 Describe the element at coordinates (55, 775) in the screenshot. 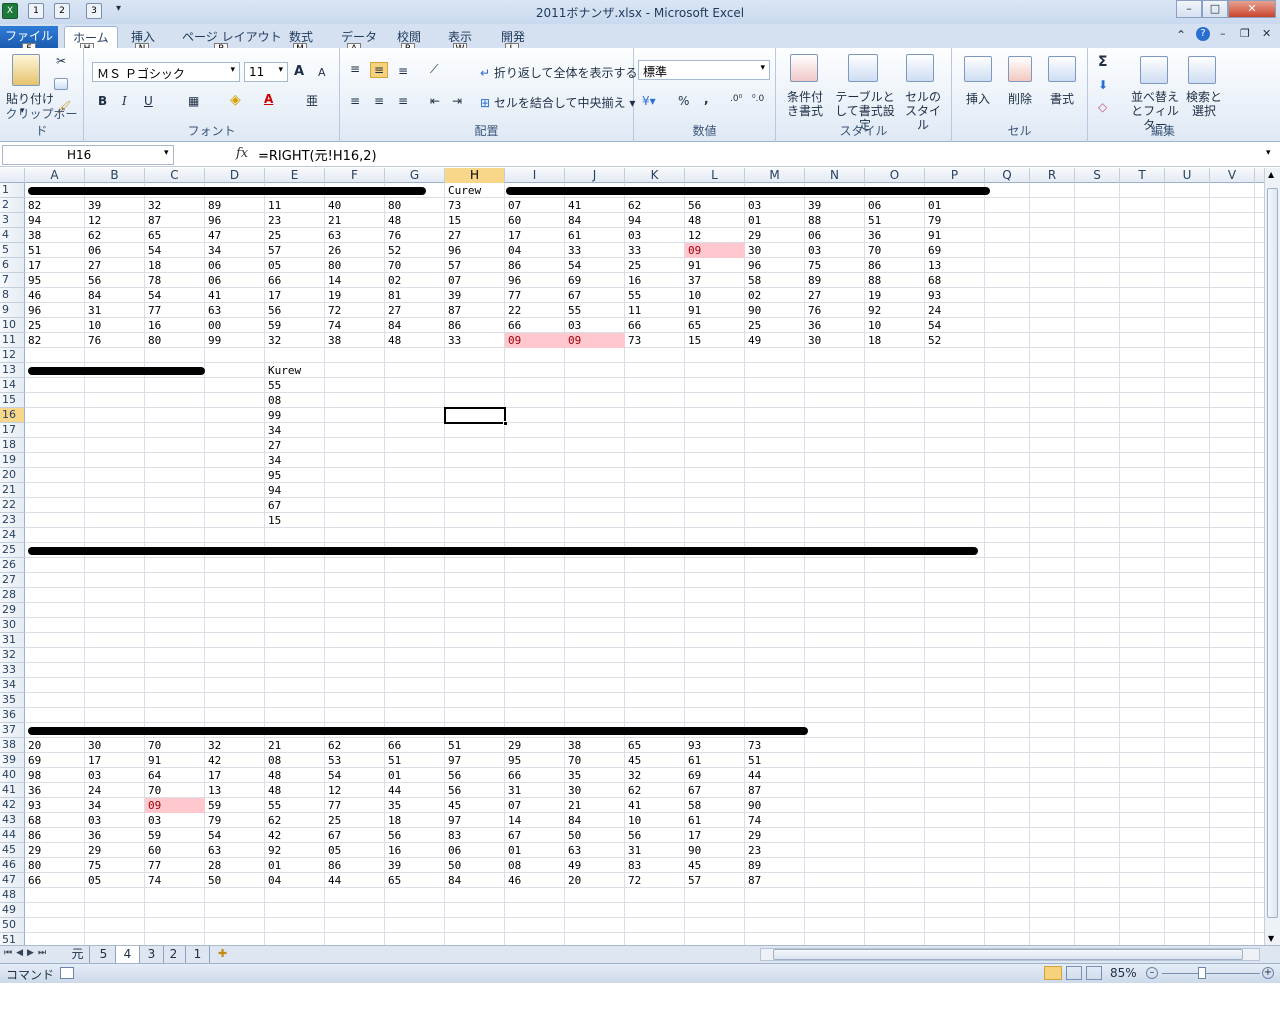

I see `cell: 98` at that location.